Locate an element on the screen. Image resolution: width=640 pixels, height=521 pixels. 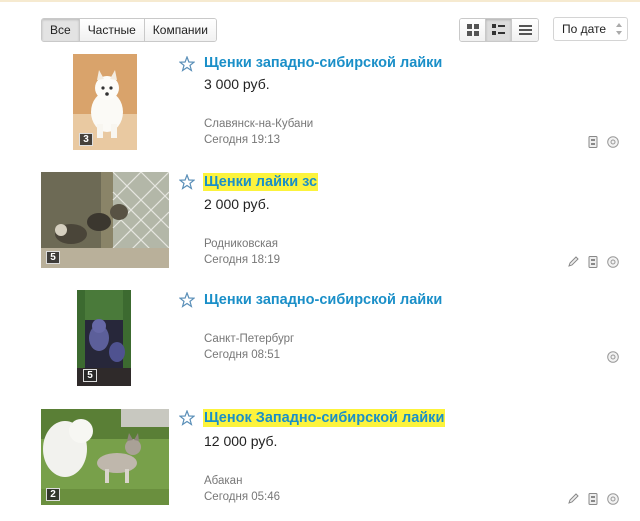
compact-view-button is located at coordinates (525, 30).